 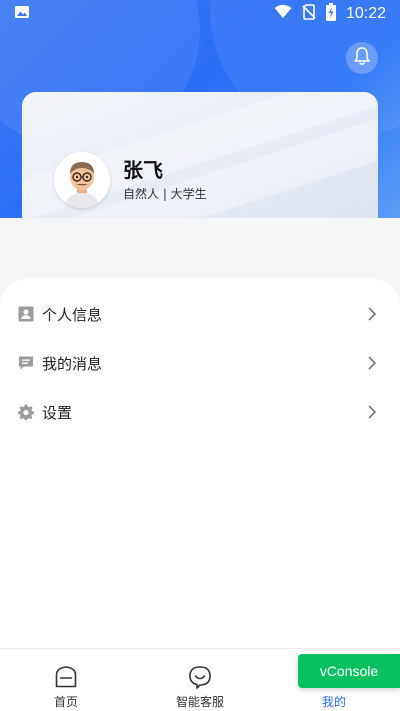 I want to click on tab-label: 首页, so click(x=65, y=702).